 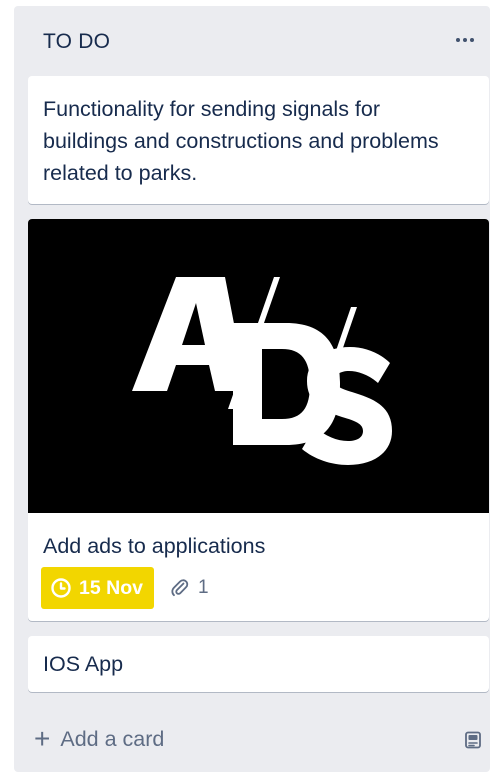 I want to click on card-composer: + Add a card, so click(x=258, y=739).